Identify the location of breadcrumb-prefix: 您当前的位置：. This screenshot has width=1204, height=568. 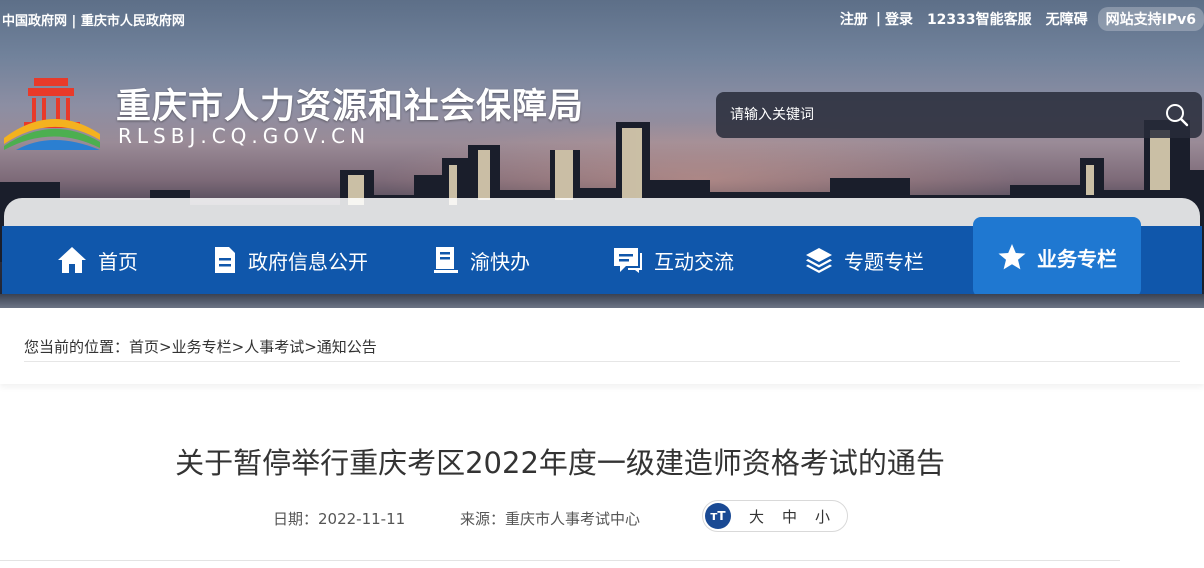
(77, 347).